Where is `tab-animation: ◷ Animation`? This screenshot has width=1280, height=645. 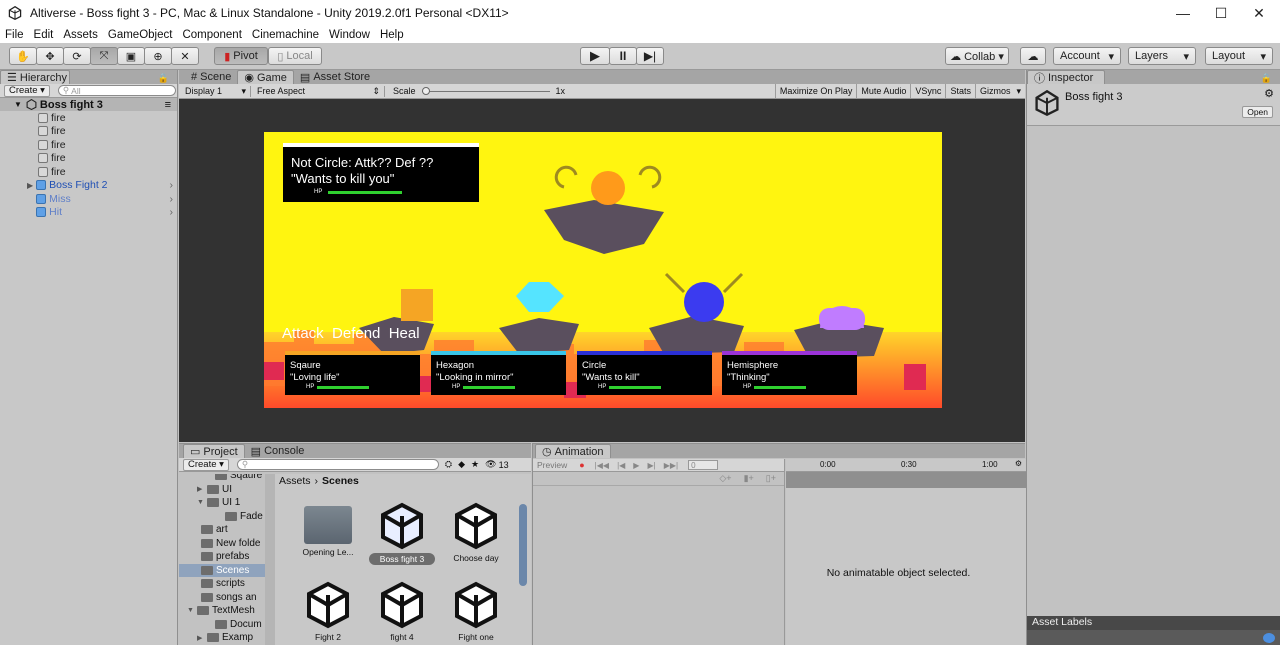 tab-animation: ◷ Animation is located at coordinates (573, 451).